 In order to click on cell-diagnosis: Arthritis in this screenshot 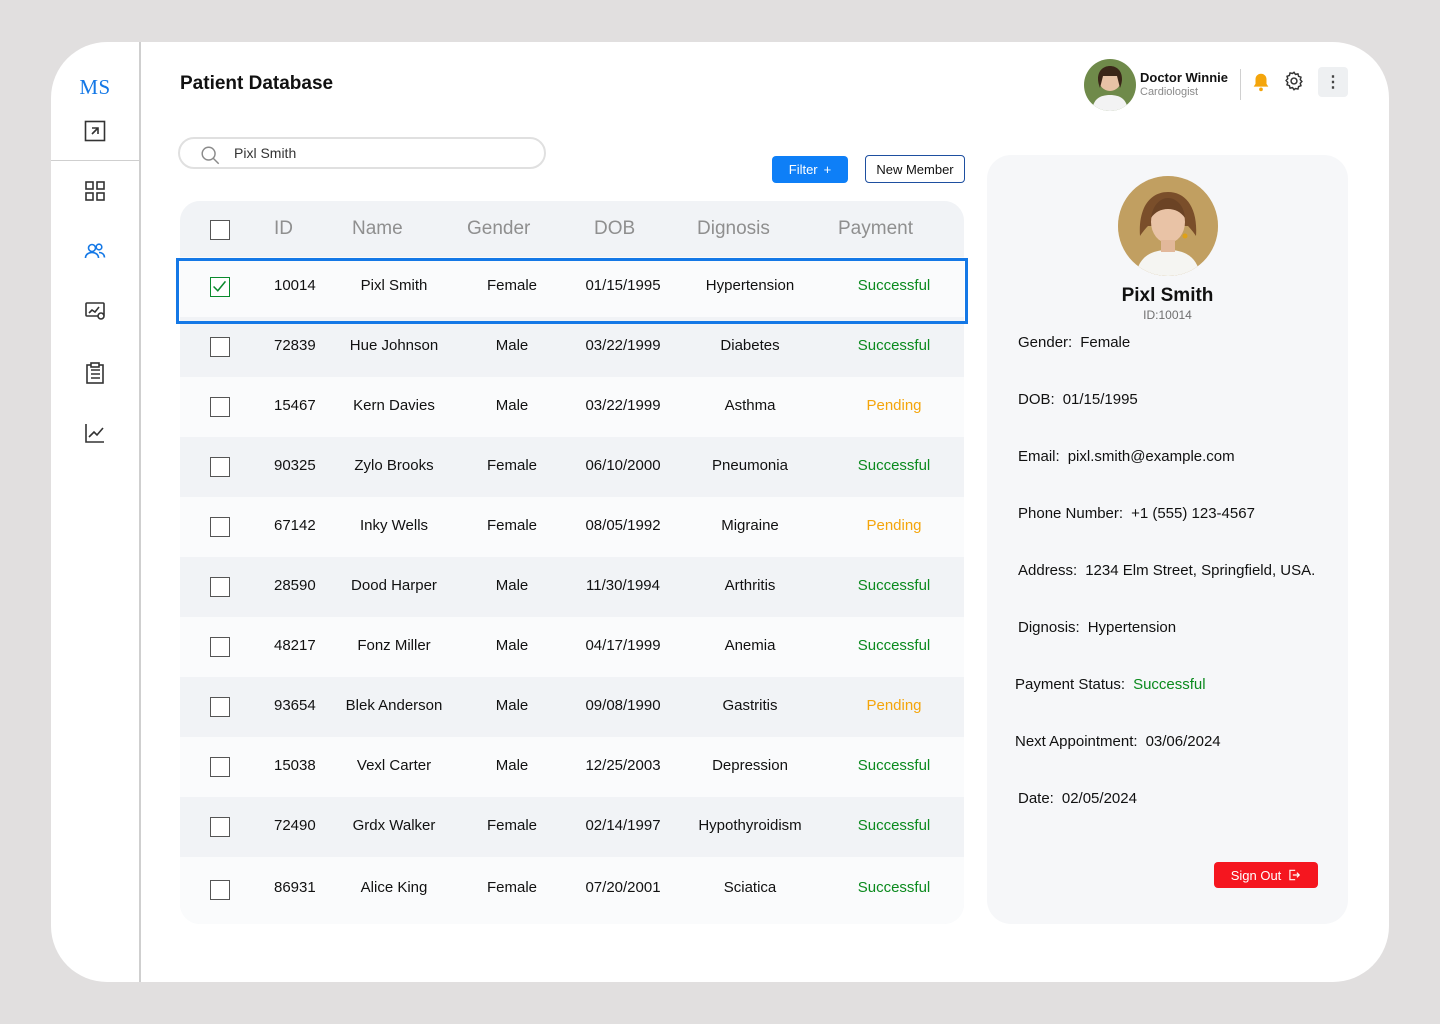, I will do `click(750, 585)`.